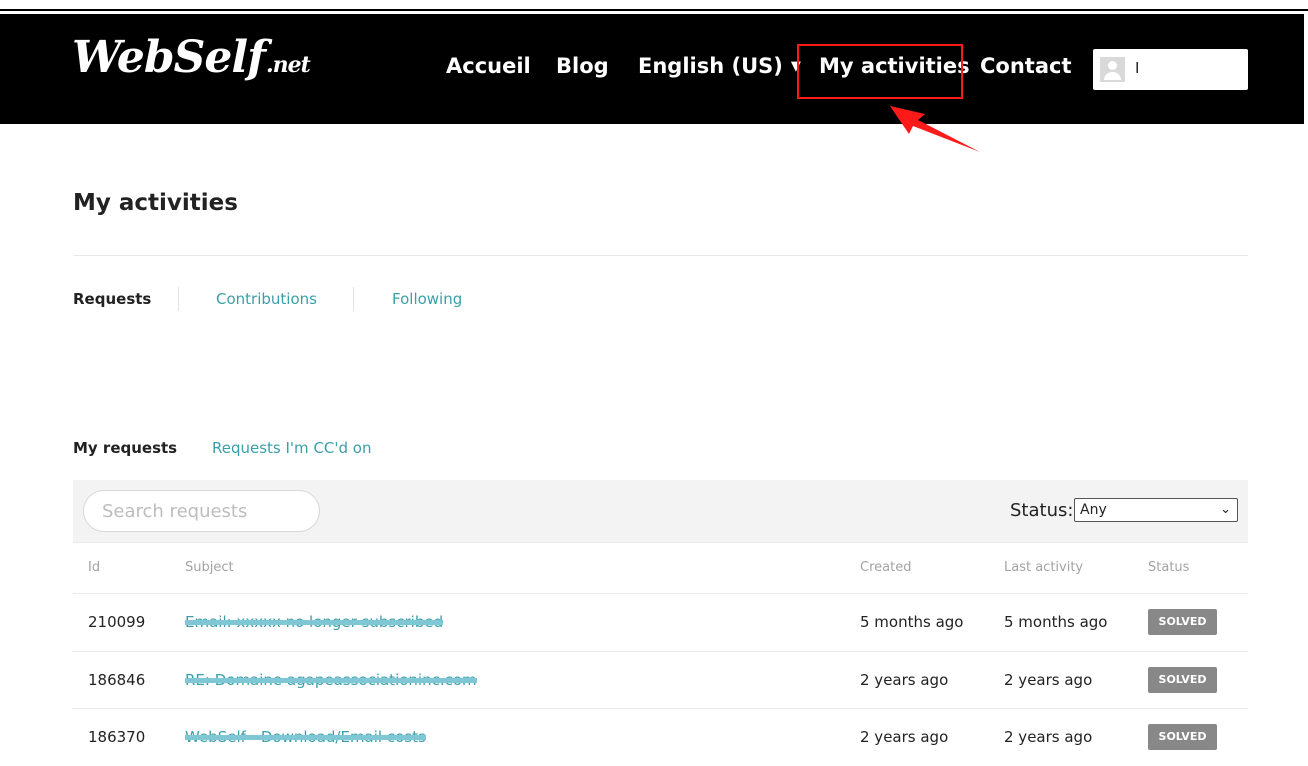 The width and height of the screenshot is (1308, 766). Describe the element at coordinates (885, 567) in the screenshot. I see `column-header-created: Created` at that location.